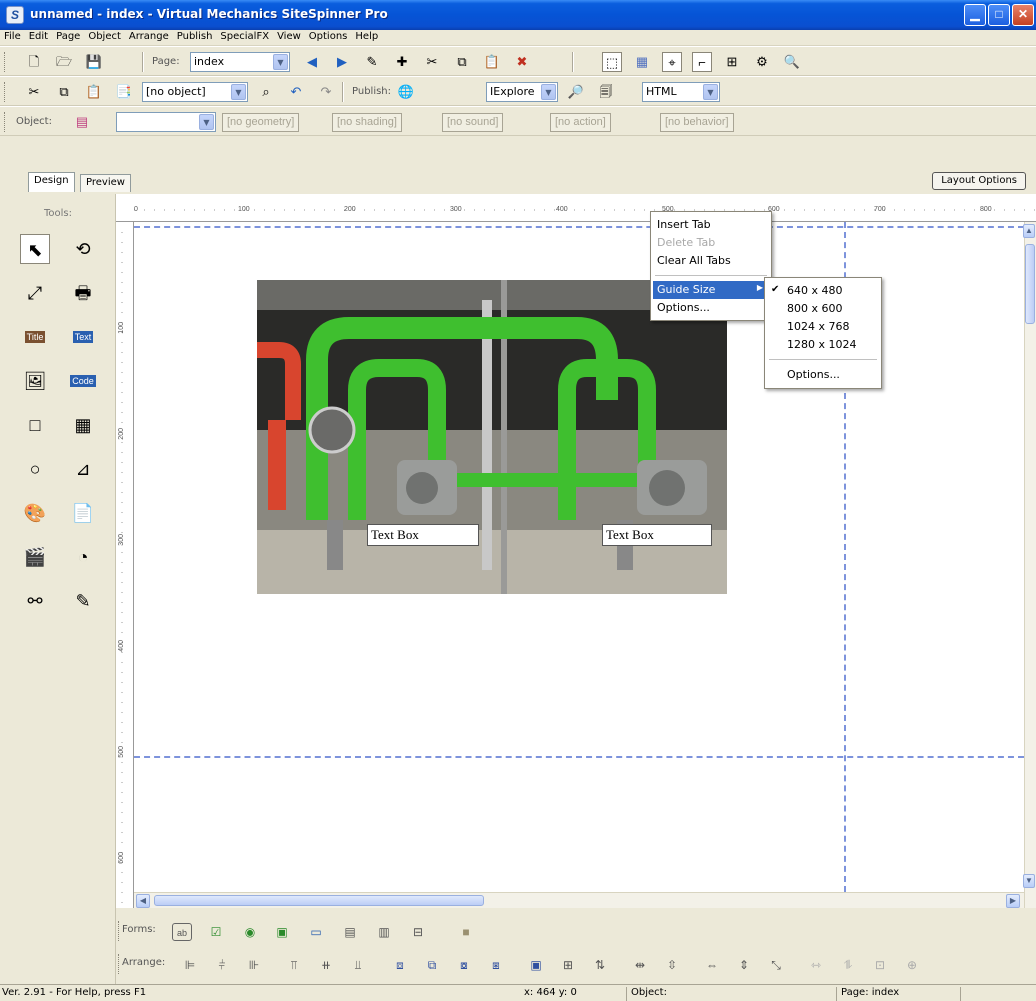  I want to click on send-back-icon: ⧆, so click(496, 965).